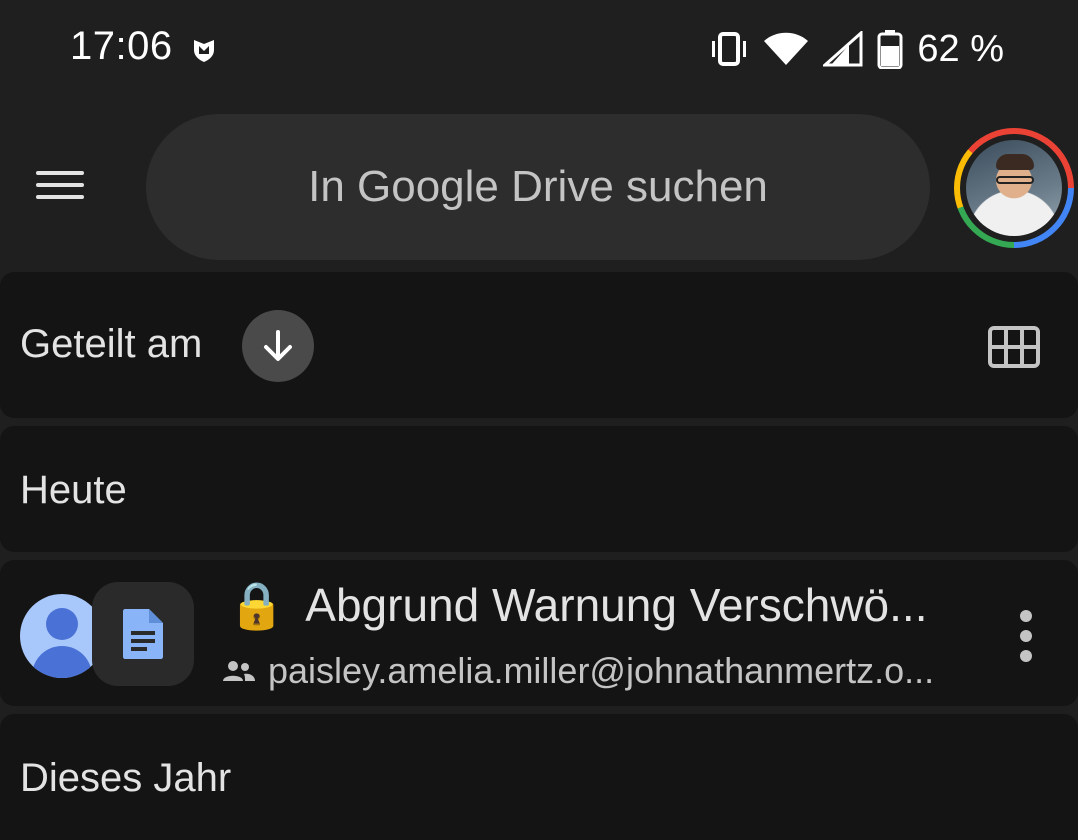 The width and height of the screenshot is (1078, 840). I want to click on section-title-this-year: Dieses Jahr, so click(126, 778).